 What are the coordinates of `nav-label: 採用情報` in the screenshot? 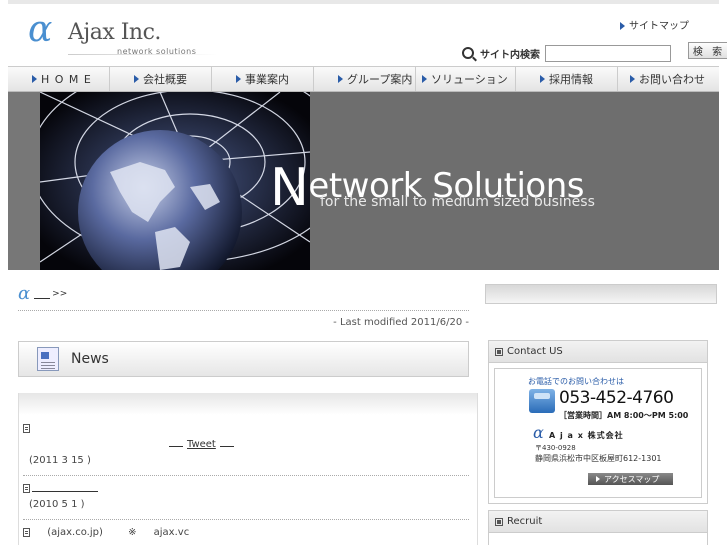 It's located at (571, 79).